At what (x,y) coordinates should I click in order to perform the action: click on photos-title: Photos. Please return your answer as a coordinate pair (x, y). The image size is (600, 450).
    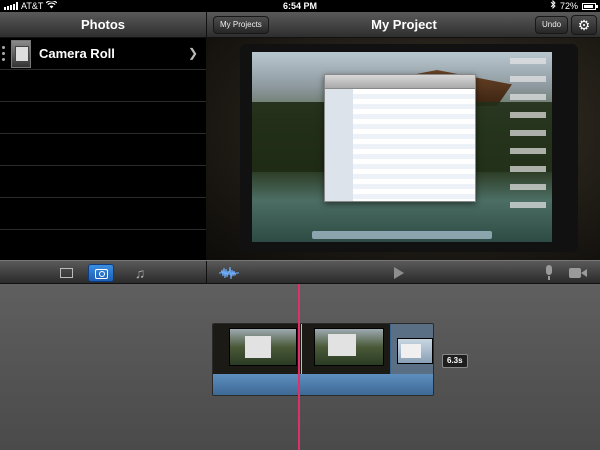
    Looking at the image, I should click on (103, 24).